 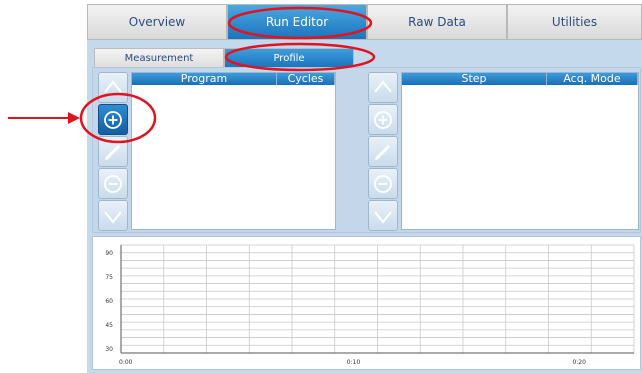 I want to click on tab-overview: Overview, so click(x=157, y=22).